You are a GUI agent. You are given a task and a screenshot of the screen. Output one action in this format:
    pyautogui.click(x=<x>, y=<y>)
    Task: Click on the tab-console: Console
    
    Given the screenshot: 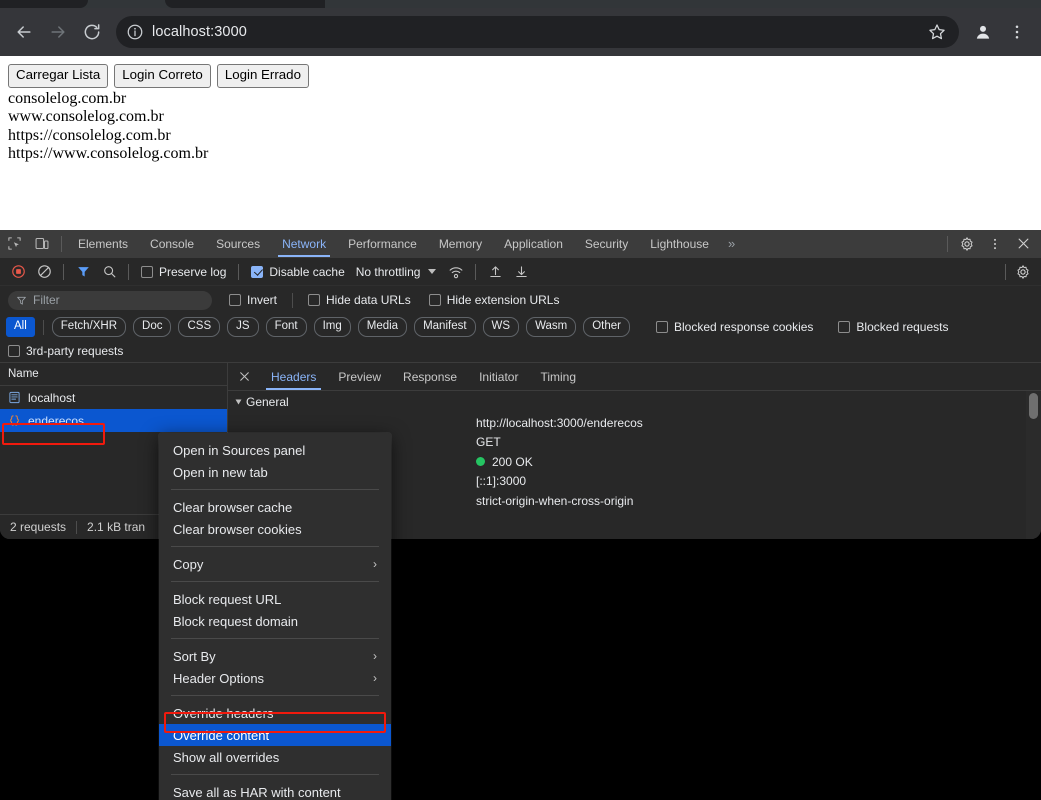 What is the action you would take?
    pyautogui.click(x=172, y=243)
    